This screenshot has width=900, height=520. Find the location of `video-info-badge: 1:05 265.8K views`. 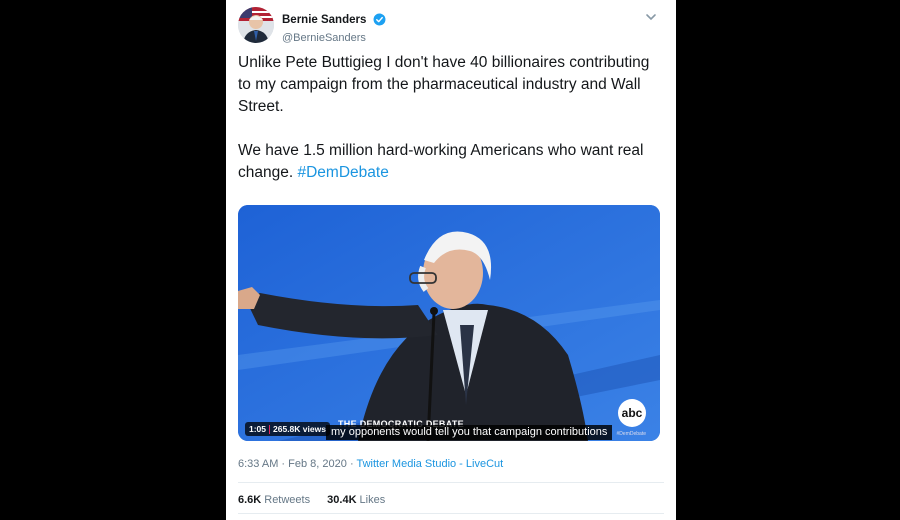

video-info-badge: 1:05 265.8K views is located at coordinates (287, 429).